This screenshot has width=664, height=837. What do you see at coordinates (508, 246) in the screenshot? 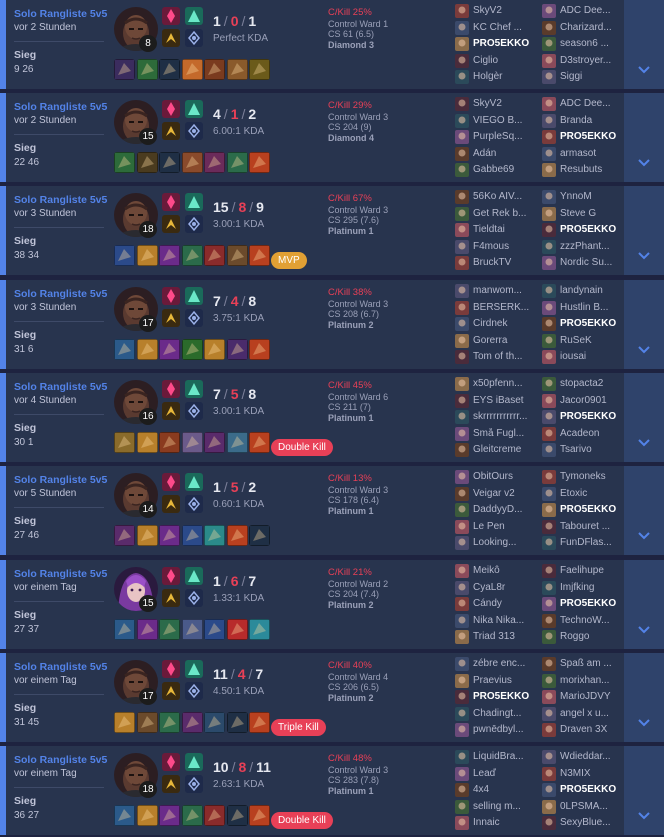
I see `player-name: F4mous` at bounding box center [508, 246].